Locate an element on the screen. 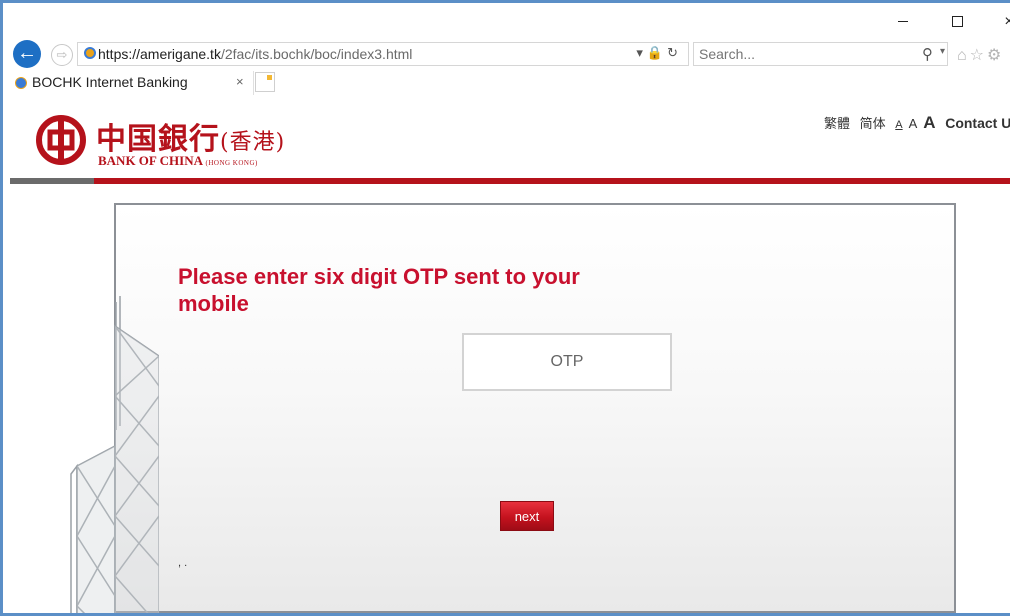 This screenshot has height=616, width=1010. lock-icon: 🔒 is located at coordinates (657, 52).